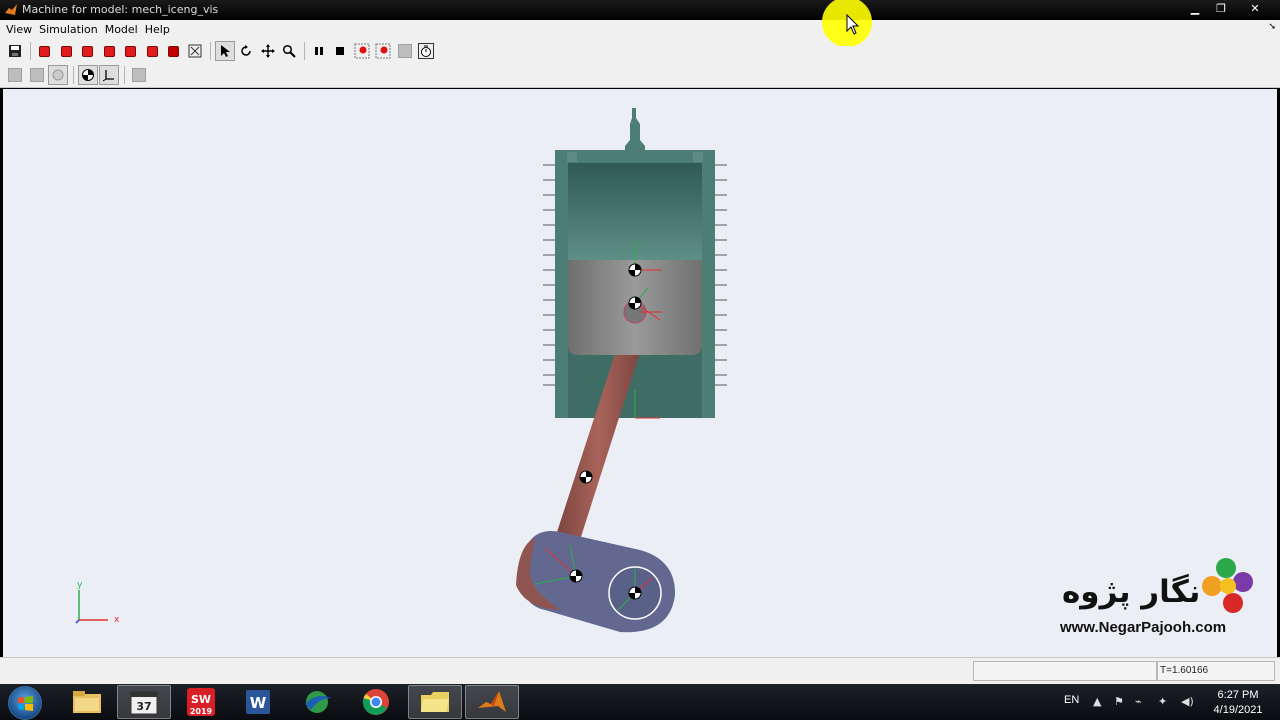 This screenshot has width=1280, height=720. I want to click on rotate-icon, so click(246, 51).